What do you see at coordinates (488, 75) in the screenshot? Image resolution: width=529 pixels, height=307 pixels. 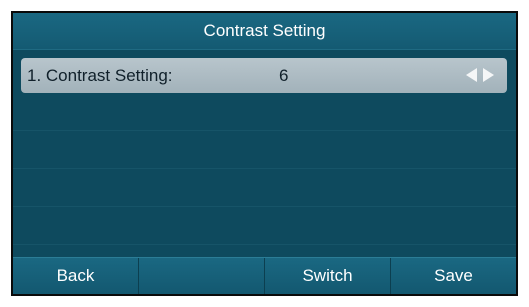 I see `arrow-right-icon` at bounding box center [488, 75].